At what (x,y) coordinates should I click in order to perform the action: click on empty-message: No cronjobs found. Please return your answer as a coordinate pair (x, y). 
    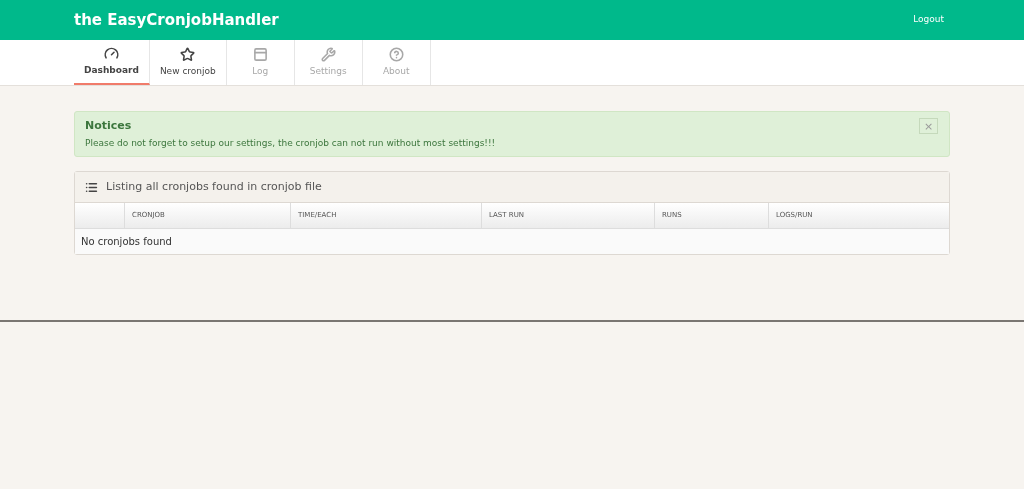
    Looking at the image, I should click on (126, 242).